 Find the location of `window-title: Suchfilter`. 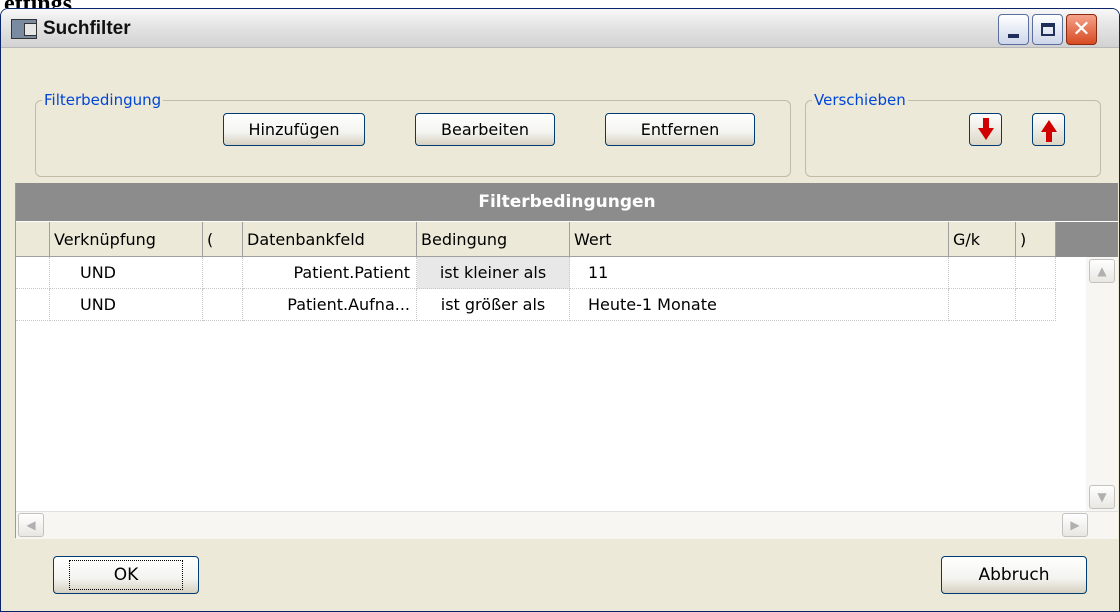

window-title: Suchfilter is located at coordinates (87, 28).